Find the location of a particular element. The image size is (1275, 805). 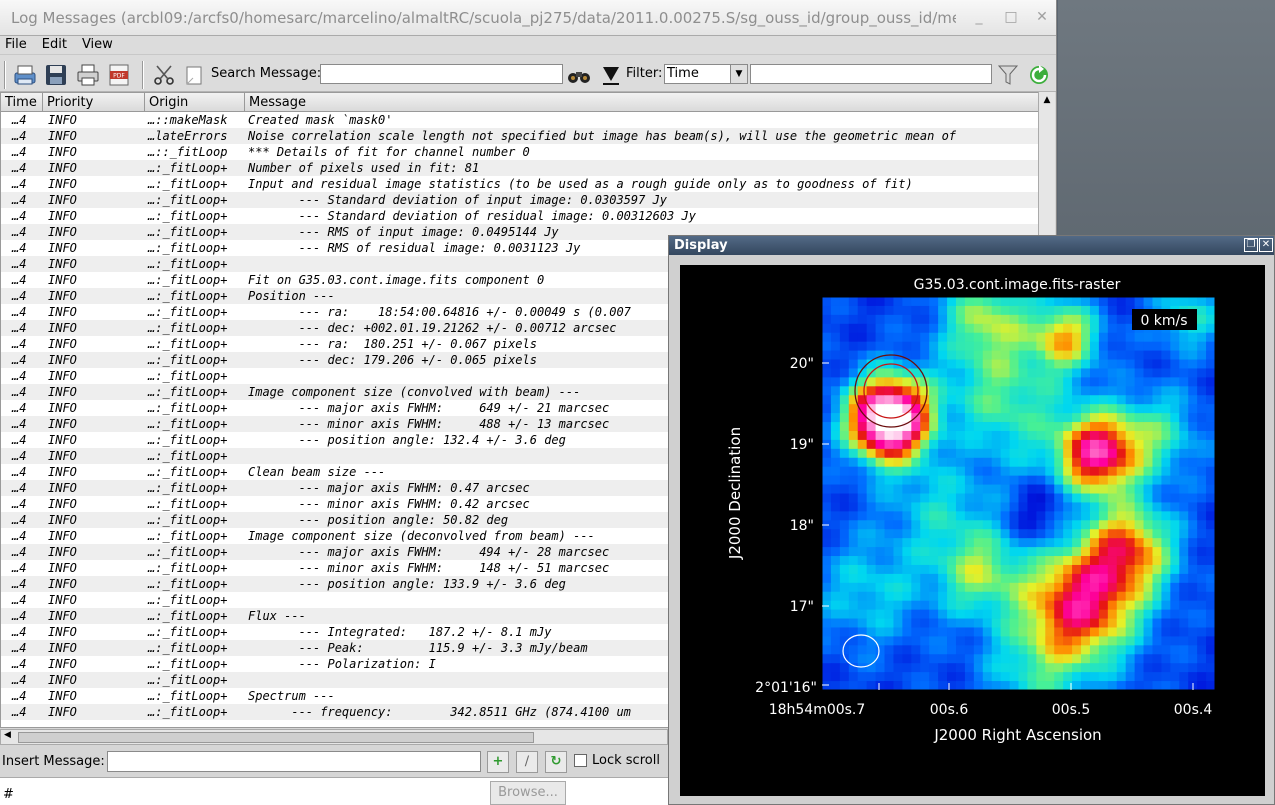

menu-edit: Edit is located at coordinates (54, 45).